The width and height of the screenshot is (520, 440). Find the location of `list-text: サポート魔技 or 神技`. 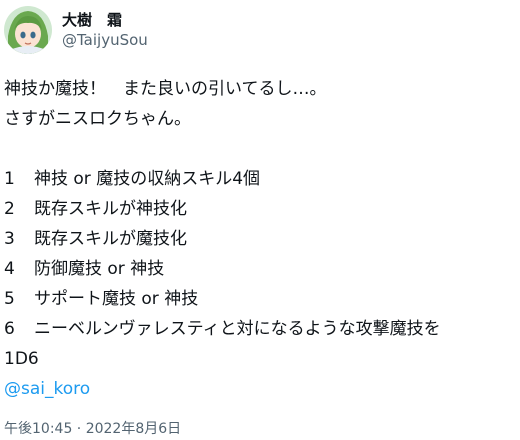

list-text: サポート魔技 or 神技 is located at coordinates (116, 299).